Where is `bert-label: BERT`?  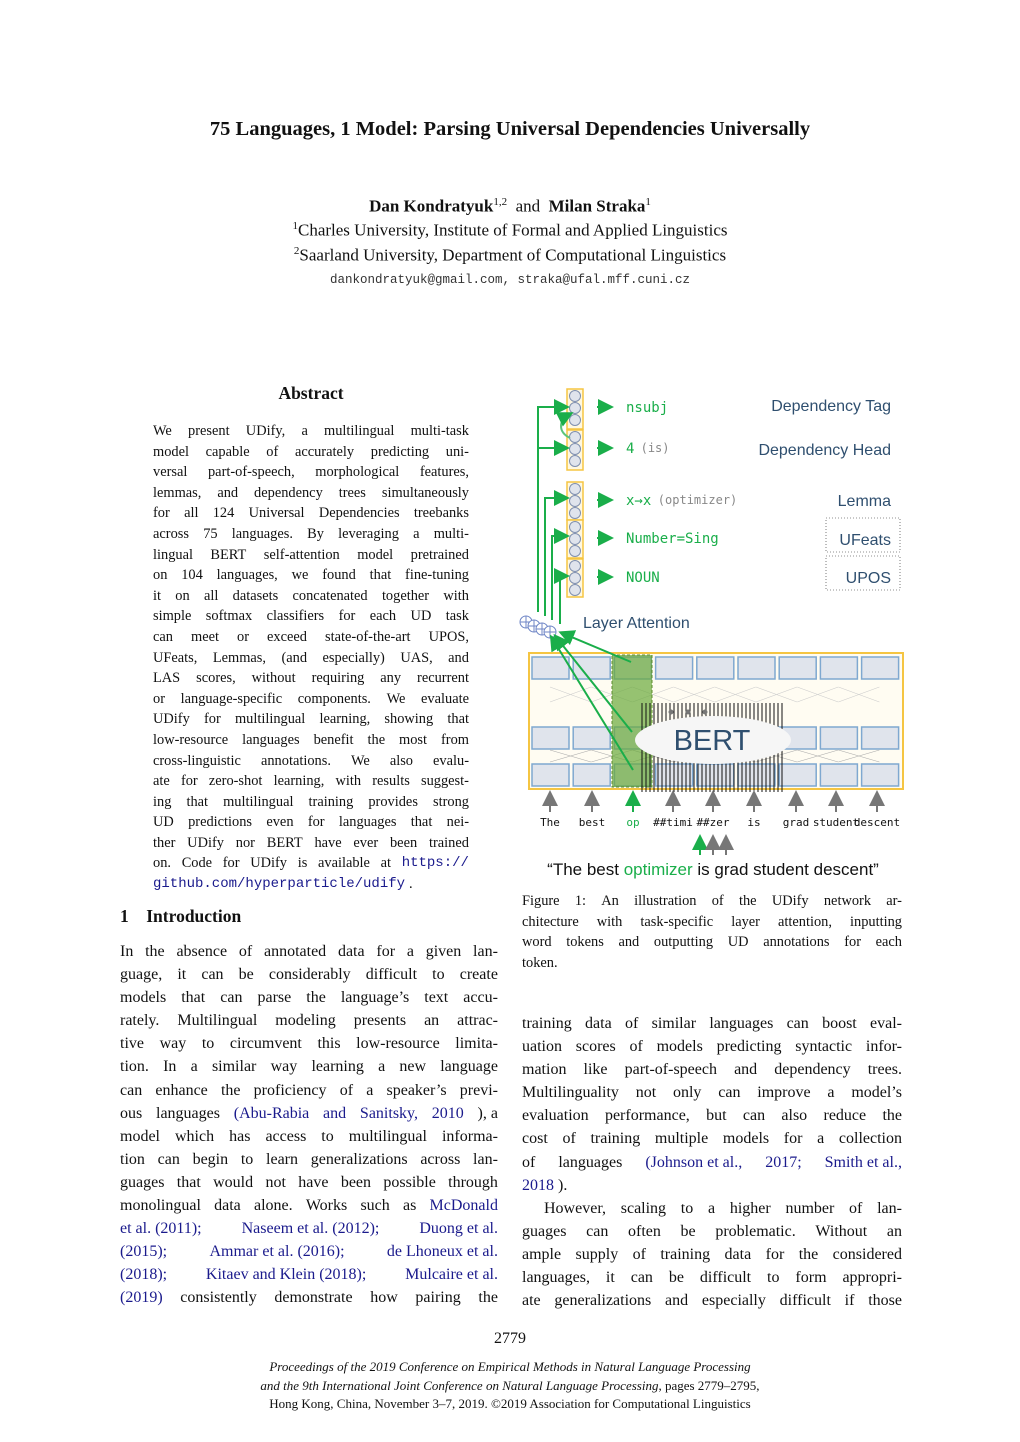
bert-label: BERT is located at coordinates (712, 741).